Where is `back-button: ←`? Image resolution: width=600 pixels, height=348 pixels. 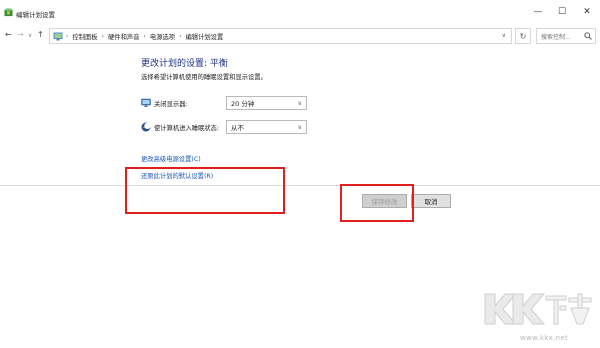 back-button: ← is located at coordinates (8, 34).